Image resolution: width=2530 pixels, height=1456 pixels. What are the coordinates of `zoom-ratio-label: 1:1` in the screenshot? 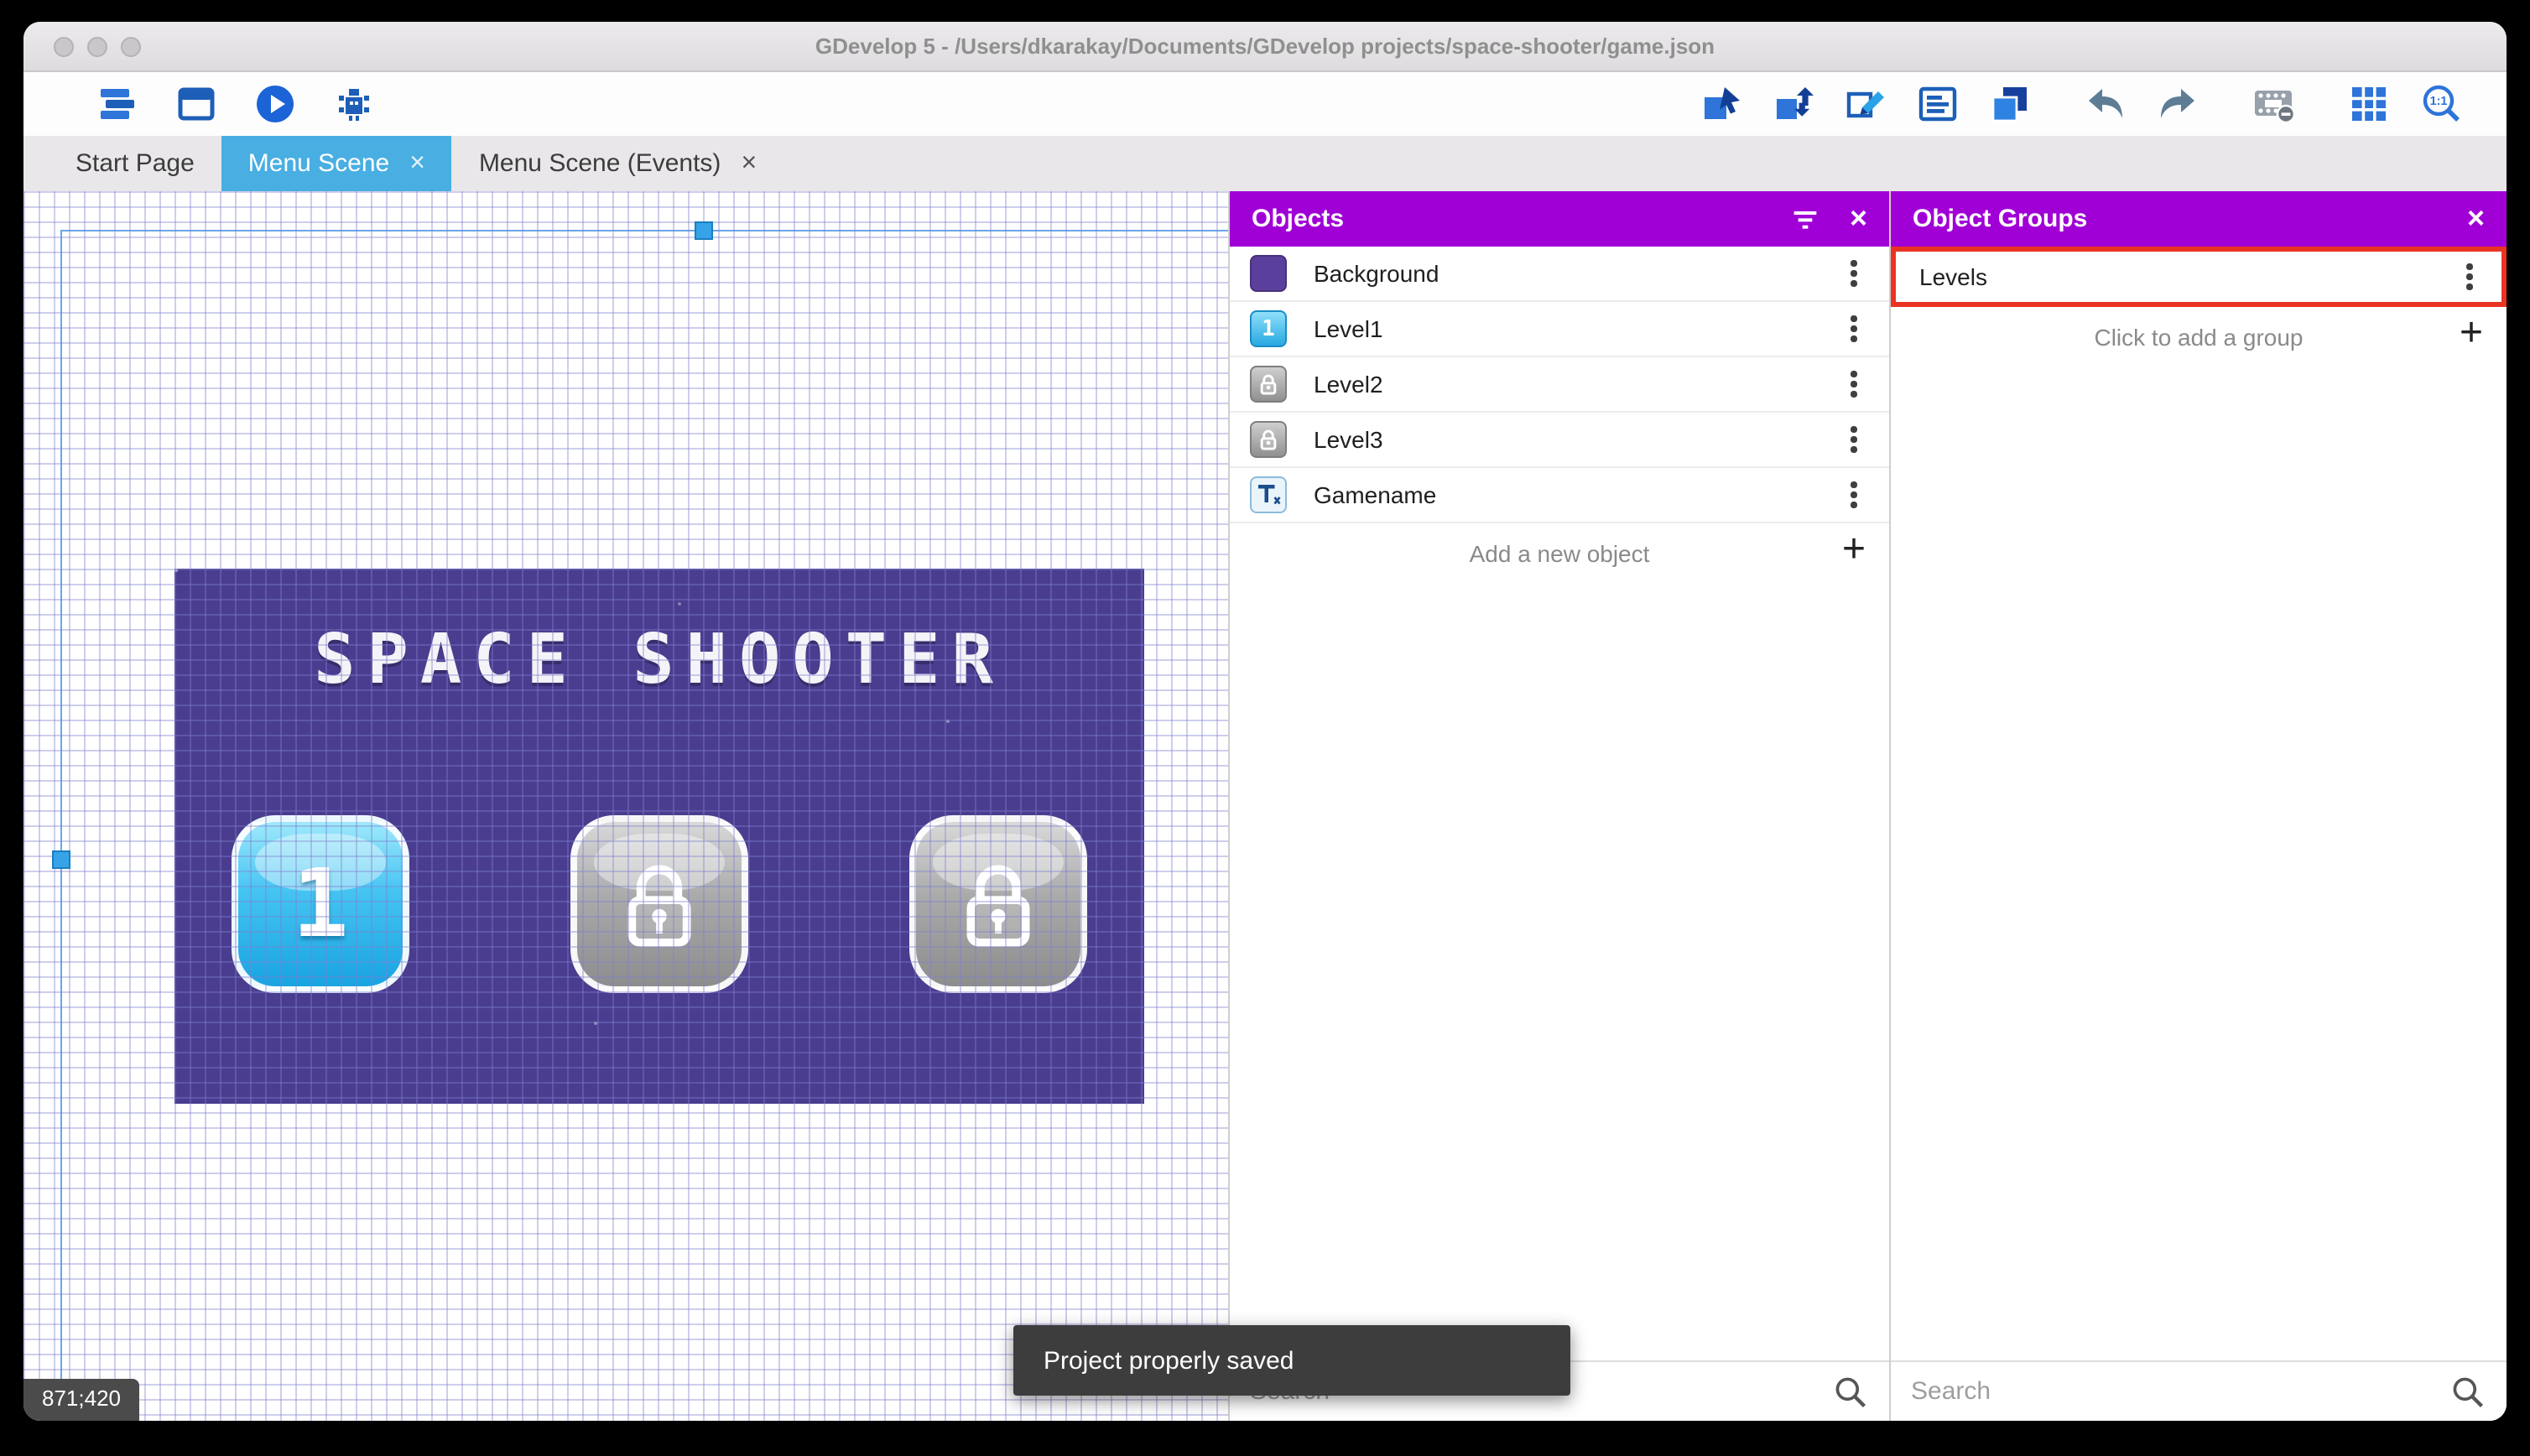 It's located at (2438, 102).